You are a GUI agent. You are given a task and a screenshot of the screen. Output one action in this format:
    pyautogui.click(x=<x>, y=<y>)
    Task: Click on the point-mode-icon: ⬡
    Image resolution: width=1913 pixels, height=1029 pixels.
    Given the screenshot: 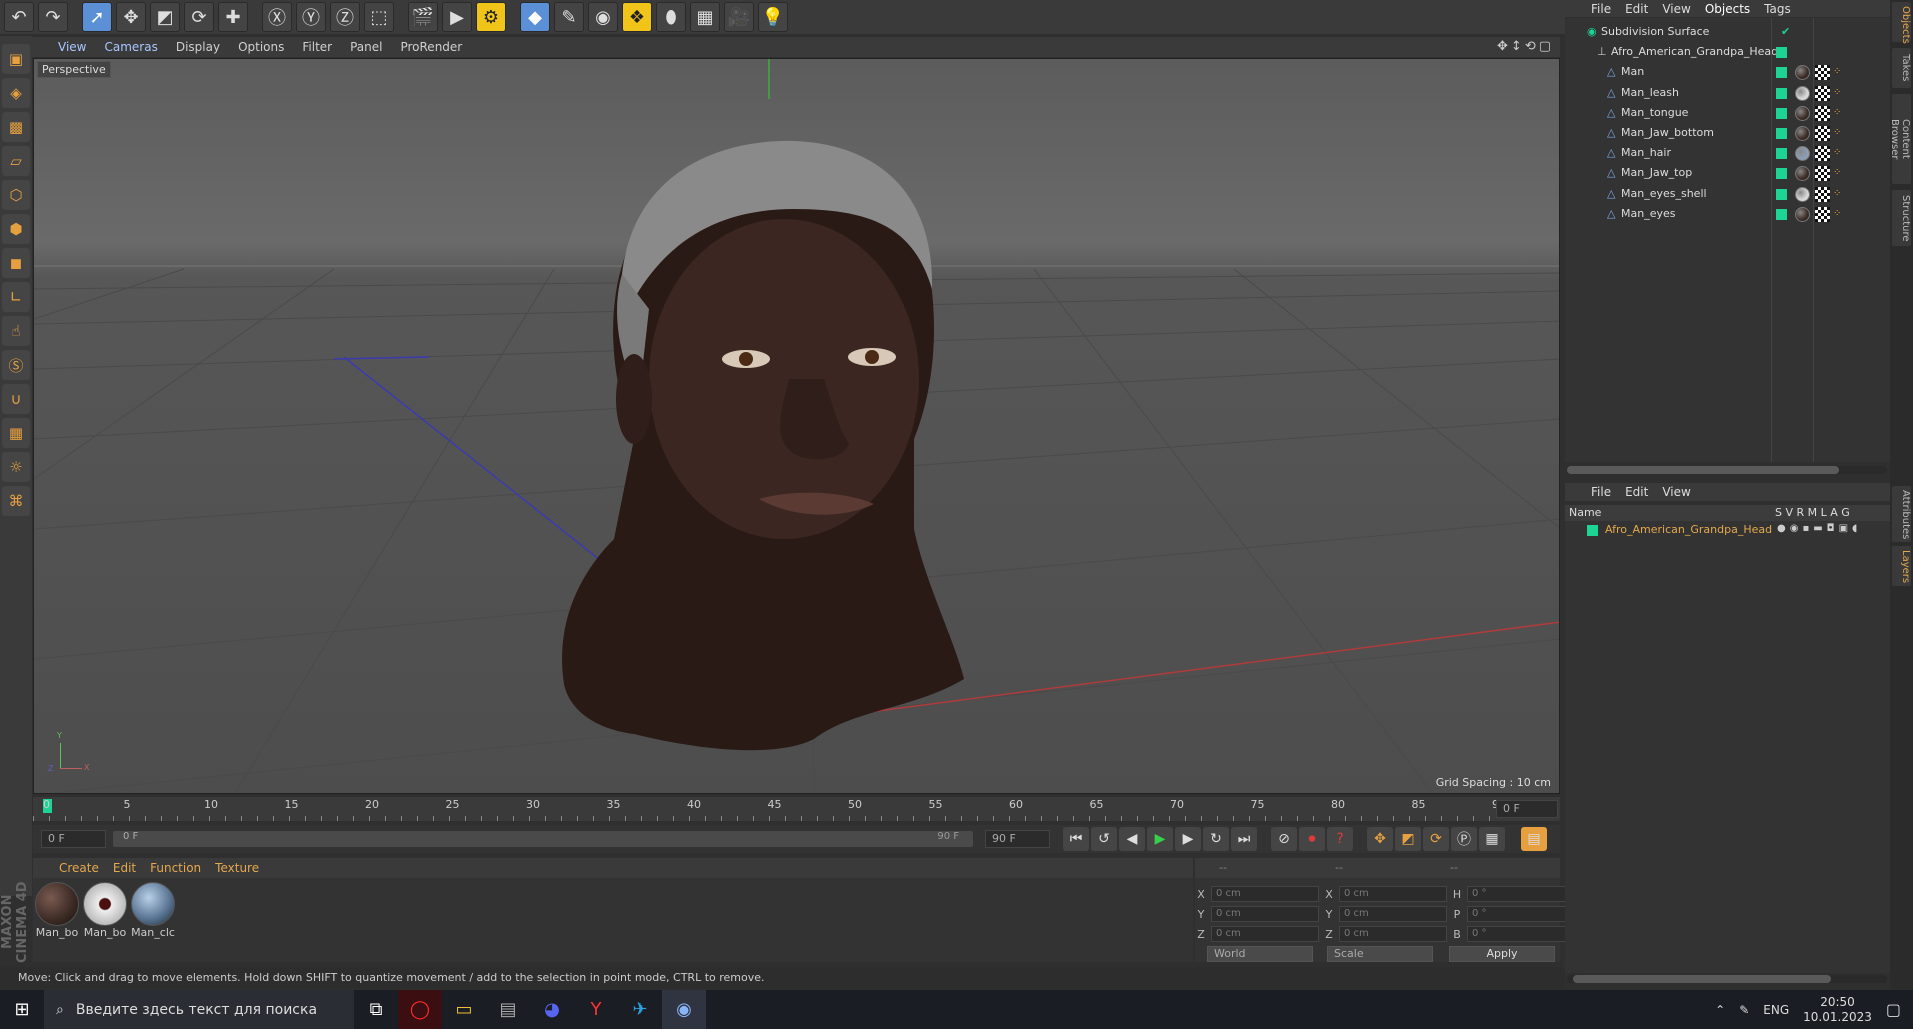 What is the action you would take?
    pyautogui.click(x=16, y=195)
    